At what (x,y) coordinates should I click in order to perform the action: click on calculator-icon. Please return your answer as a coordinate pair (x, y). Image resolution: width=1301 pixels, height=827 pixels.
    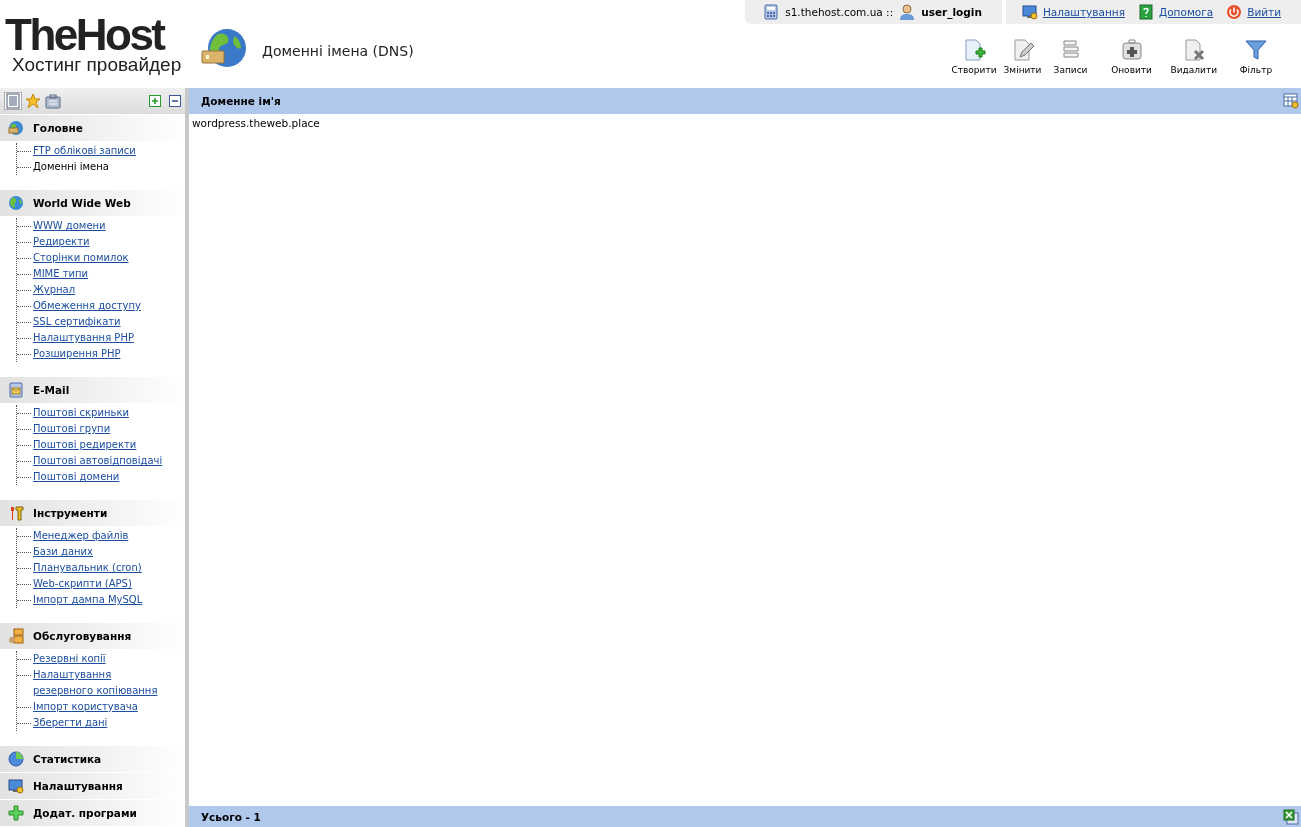
    Looking at the image, I should click on (771, 12).